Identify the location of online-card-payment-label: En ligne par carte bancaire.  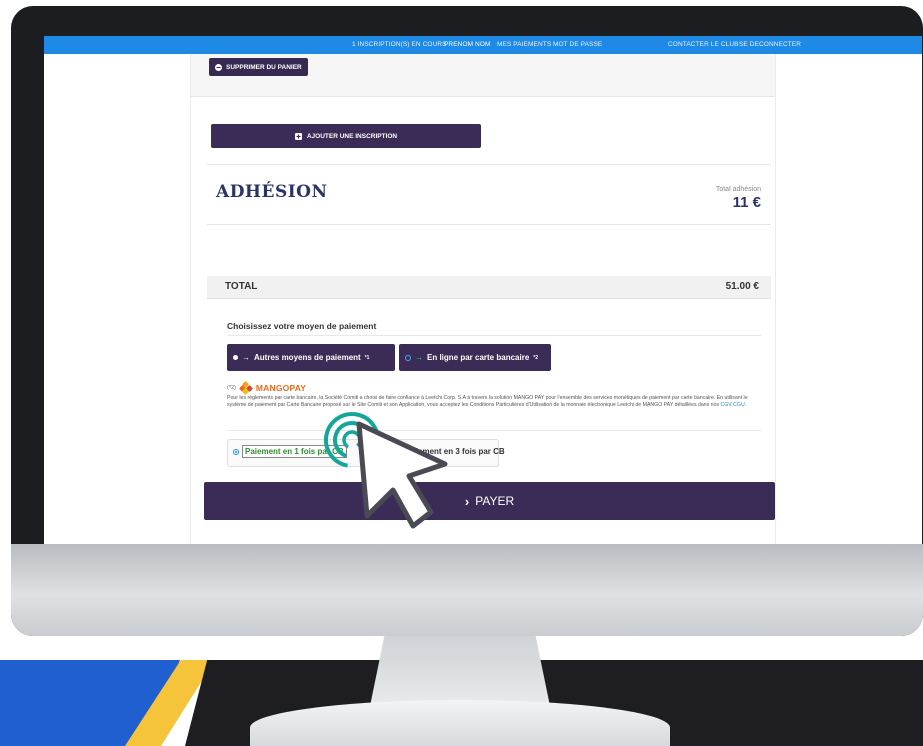
(478, 357).